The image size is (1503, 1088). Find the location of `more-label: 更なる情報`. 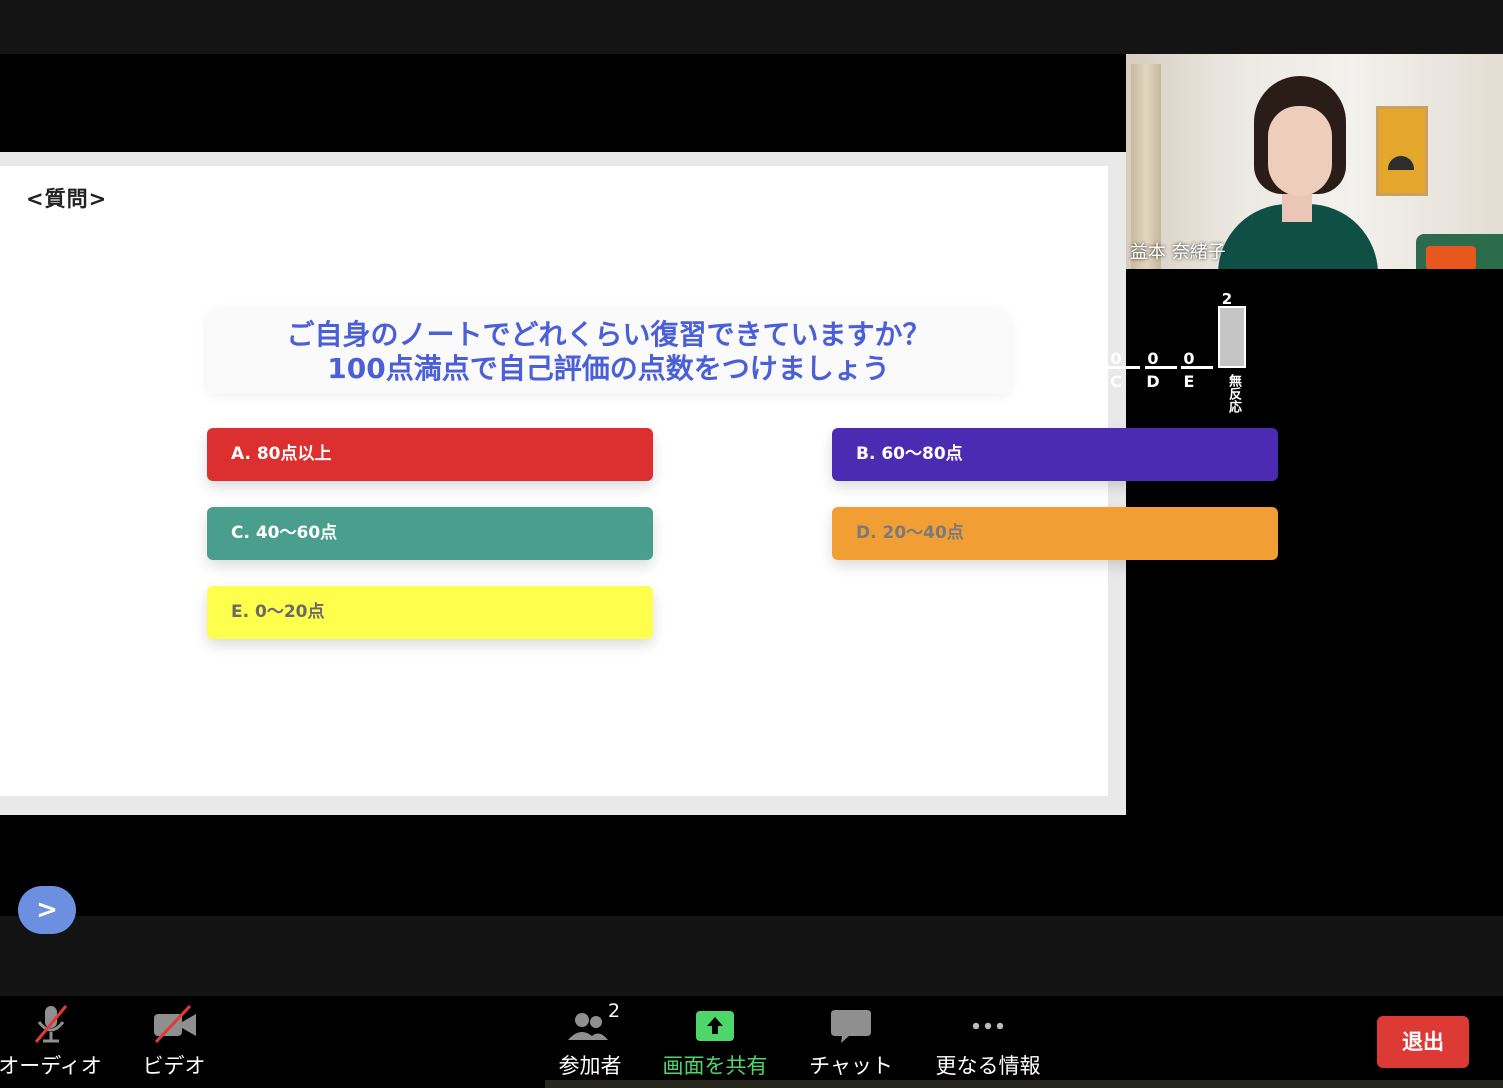

more-label: 更なる情報 is located at coordinates (988, 1066).